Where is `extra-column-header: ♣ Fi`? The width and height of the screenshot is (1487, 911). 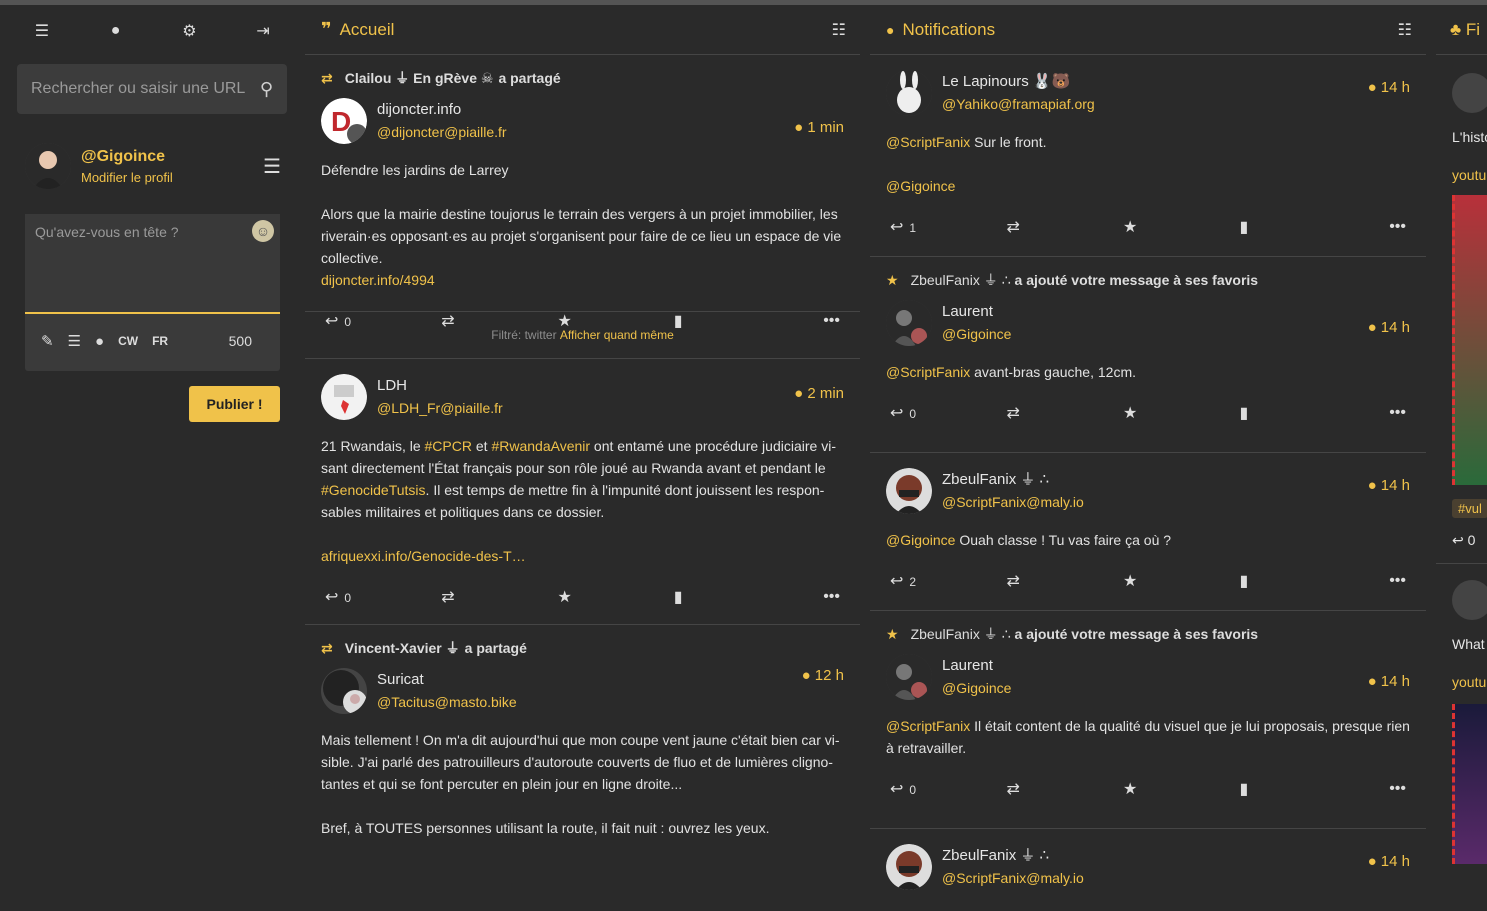 extra-column-header: ♣ Fi is located at coordinates (1461, 30).